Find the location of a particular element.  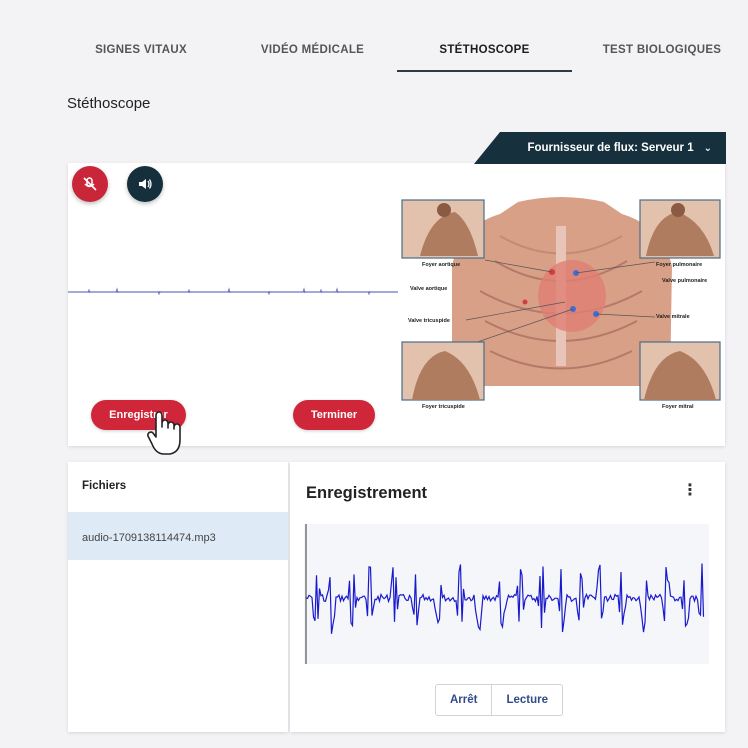

label-valve-pulmonaire: Valve pulmonaire is located at coordinates (684, 281).